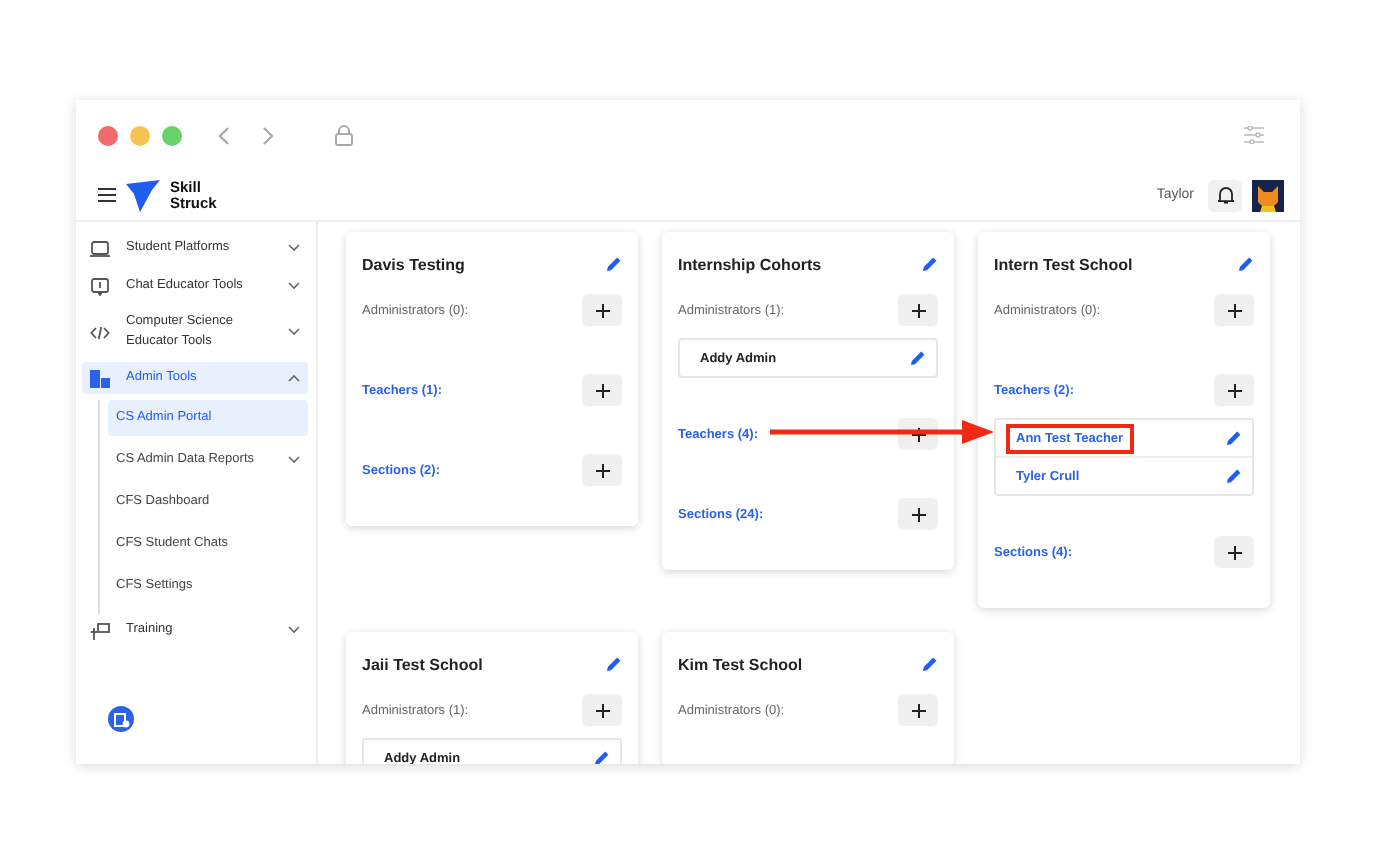  Describe the element at coordinates (413, 264) in the screenshot. I see `school-title: Davis Testing` at that location.